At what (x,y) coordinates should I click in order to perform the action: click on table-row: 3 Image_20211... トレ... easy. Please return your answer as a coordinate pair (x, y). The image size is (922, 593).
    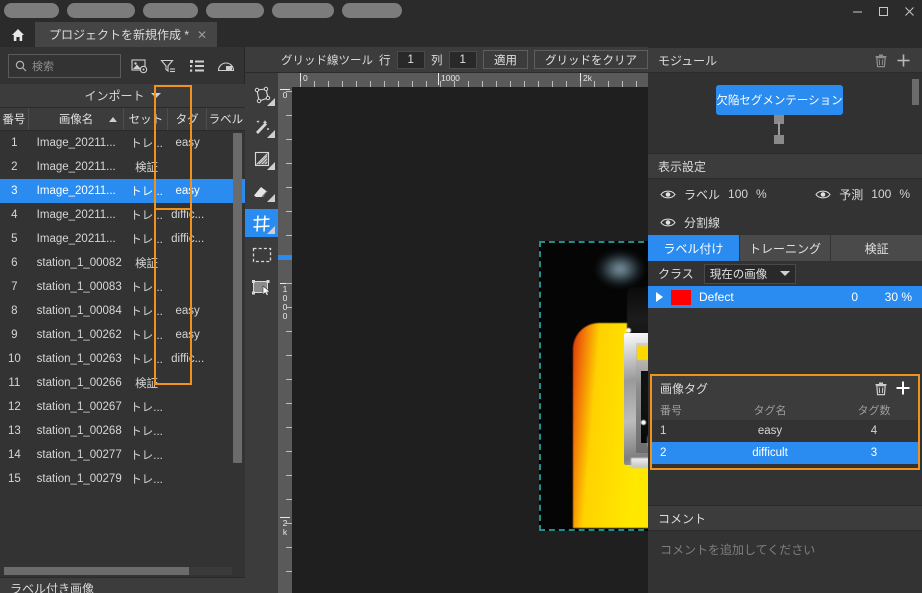
    Looking at the image, I should click on (122, 191).